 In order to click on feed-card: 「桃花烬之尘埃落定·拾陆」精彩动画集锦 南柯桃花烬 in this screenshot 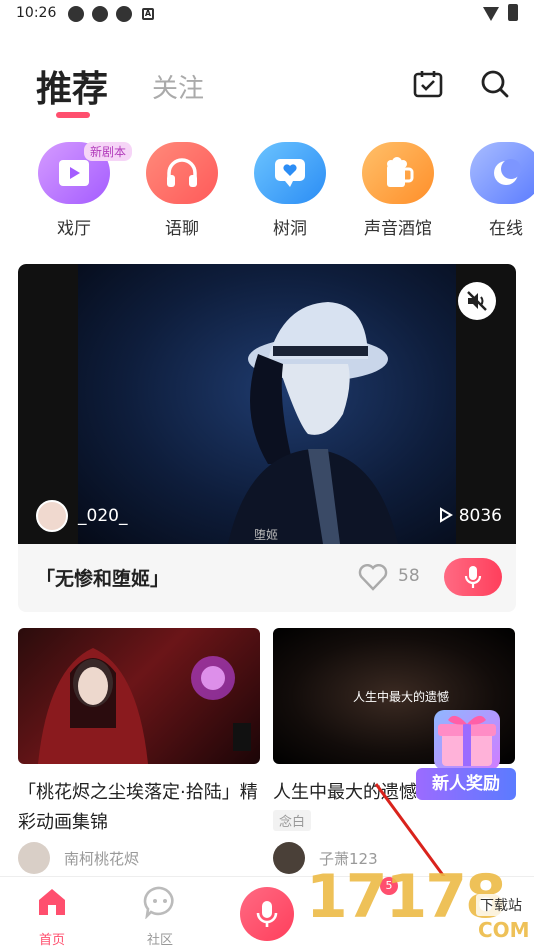, I will do `click(139, 751)`.